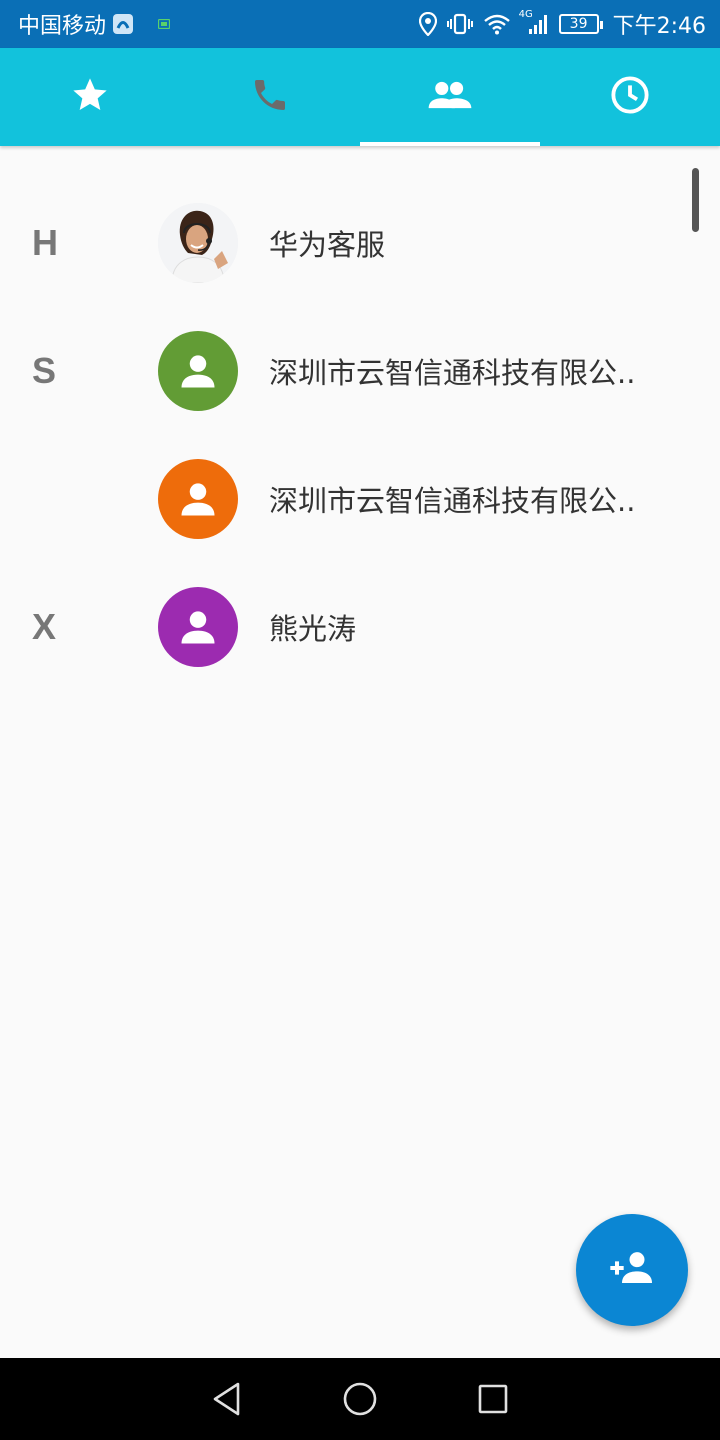 This screenshot has height=1440, width=720. Describe the element at coordinates (497, 24) in the screenshot. I see `wifi-icon` at that location.